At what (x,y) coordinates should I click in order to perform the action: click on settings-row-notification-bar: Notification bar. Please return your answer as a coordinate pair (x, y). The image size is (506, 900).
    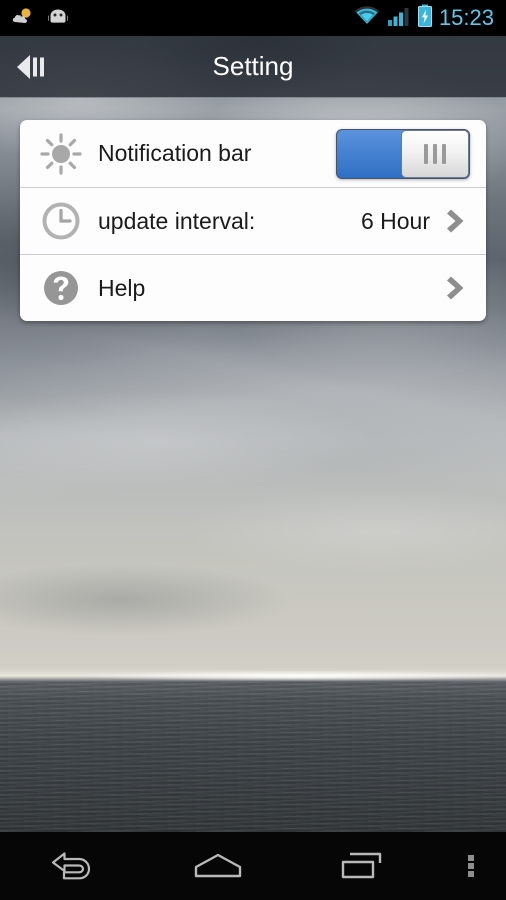
    Looking at the image, I should click on (253, 153).